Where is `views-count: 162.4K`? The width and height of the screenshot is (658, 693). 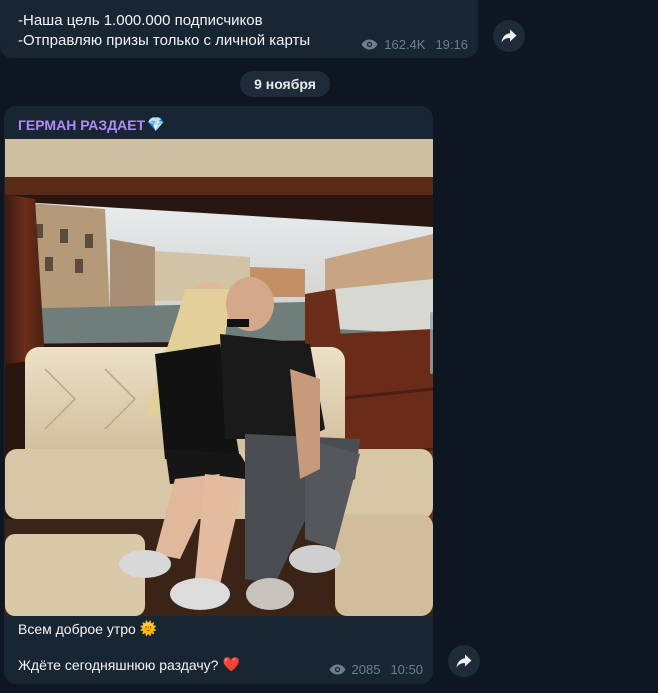 views-count: 162.4K is located at coordinates (405, 44).